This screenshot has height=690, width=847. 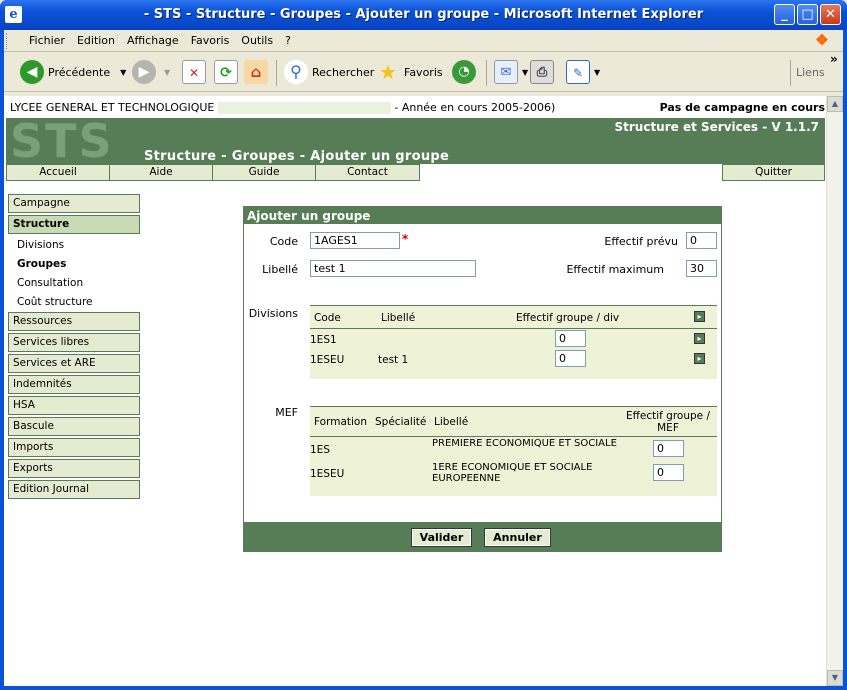 What do you see at coordinates (73, 72) in the screenshot?
I see `back-button: ◀ Précédente ▼` at bounding box center [73, 72].